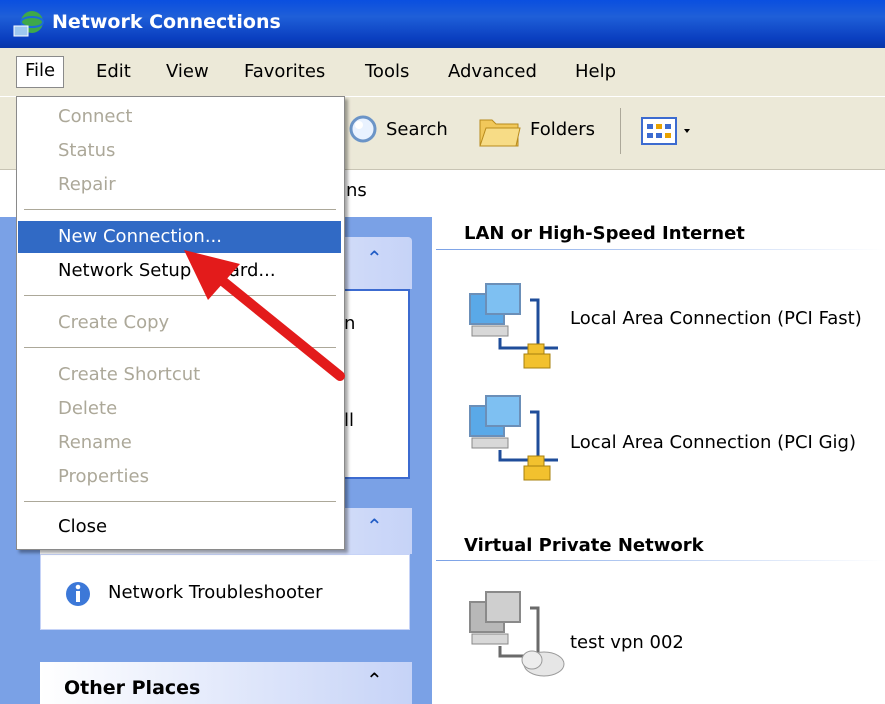 The height and width of the screenshot is (704, 885). Describe the element at coordinates (264, 315) in the screenshot. I see `annotation-arrow` at that location.